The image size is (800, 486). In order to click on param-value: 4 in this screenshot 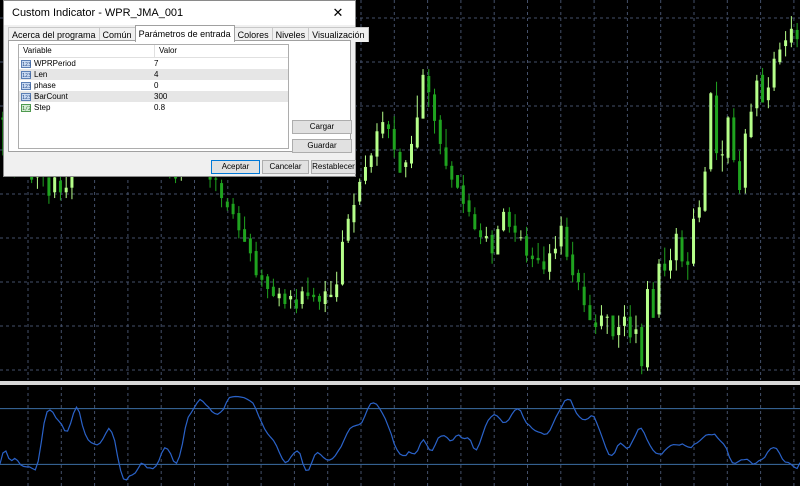, I will do `click(154, 74)`.